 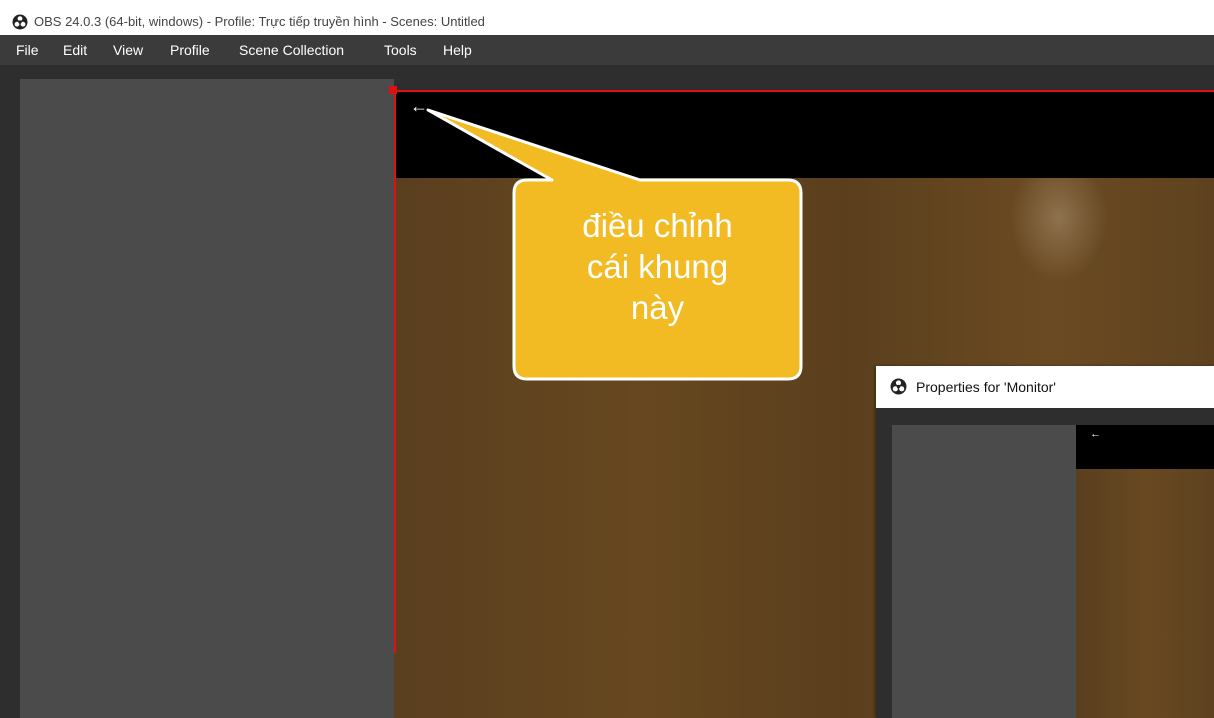 I want to click on properties-title: Properties for 'Monitor', so click(x=986, y=387).